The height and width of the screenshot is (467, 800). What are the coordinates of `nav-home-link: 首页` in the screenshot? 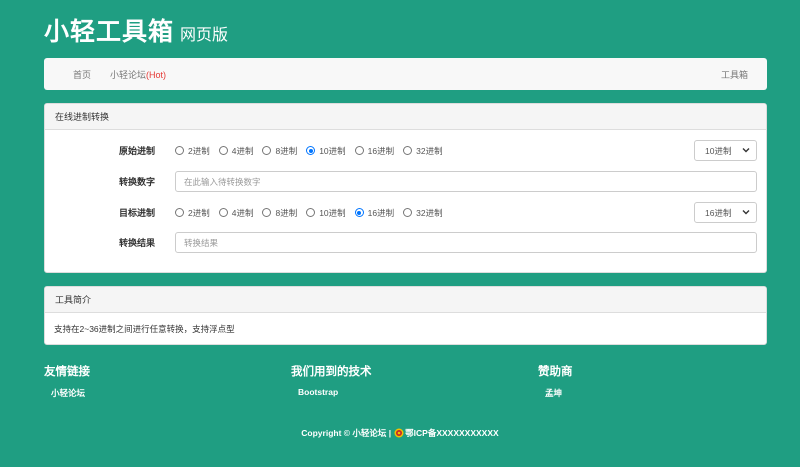 It's located at (82, 74).